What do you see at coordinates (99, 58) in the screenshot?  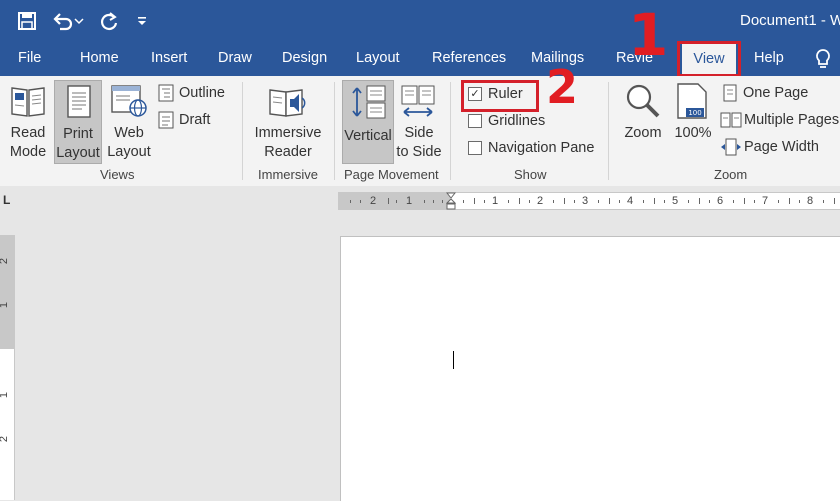 I see `tab-home: Home` at bounding box center [99, 58].